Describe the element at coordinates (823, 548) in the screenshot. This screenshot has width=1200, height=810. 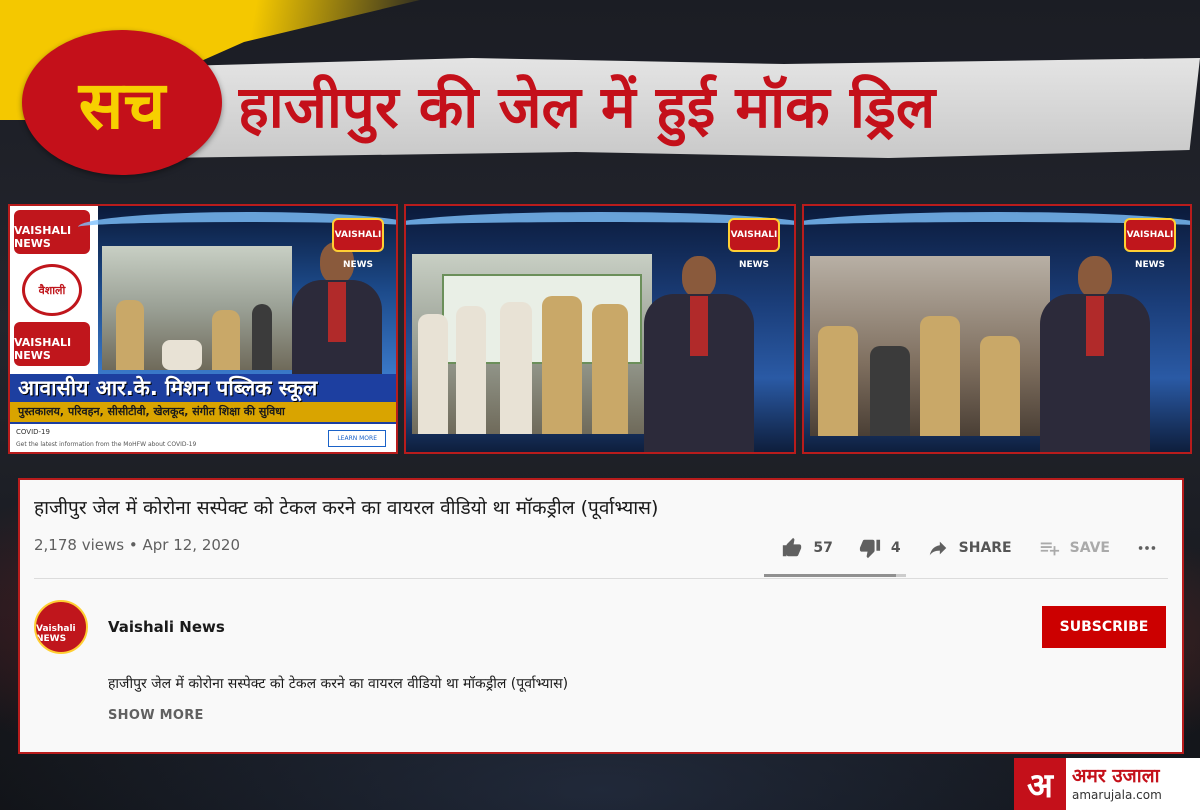
I see `like-count: 57` at that location.